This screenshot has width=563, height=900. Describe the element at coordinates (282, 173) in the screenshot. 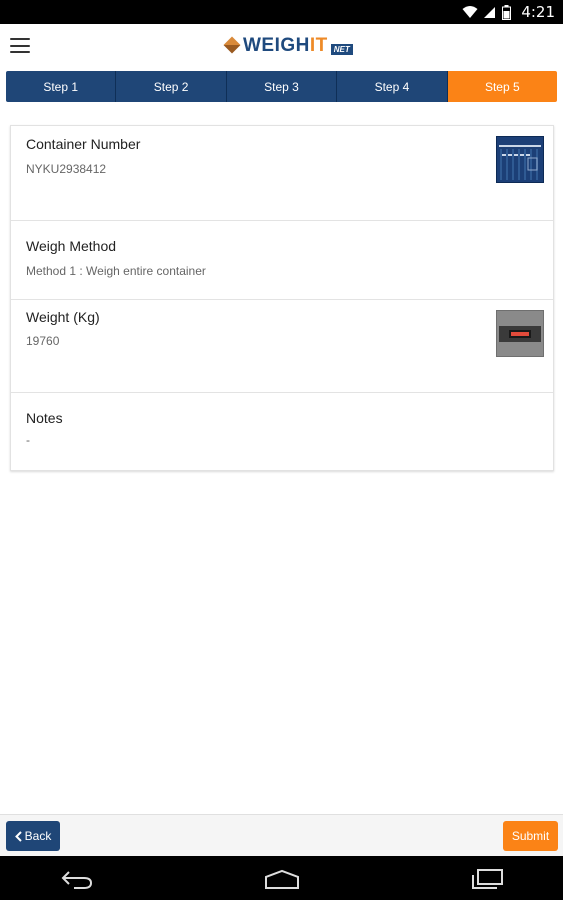

I see `container-number-row: Container Number NYKU2938412` at that location.